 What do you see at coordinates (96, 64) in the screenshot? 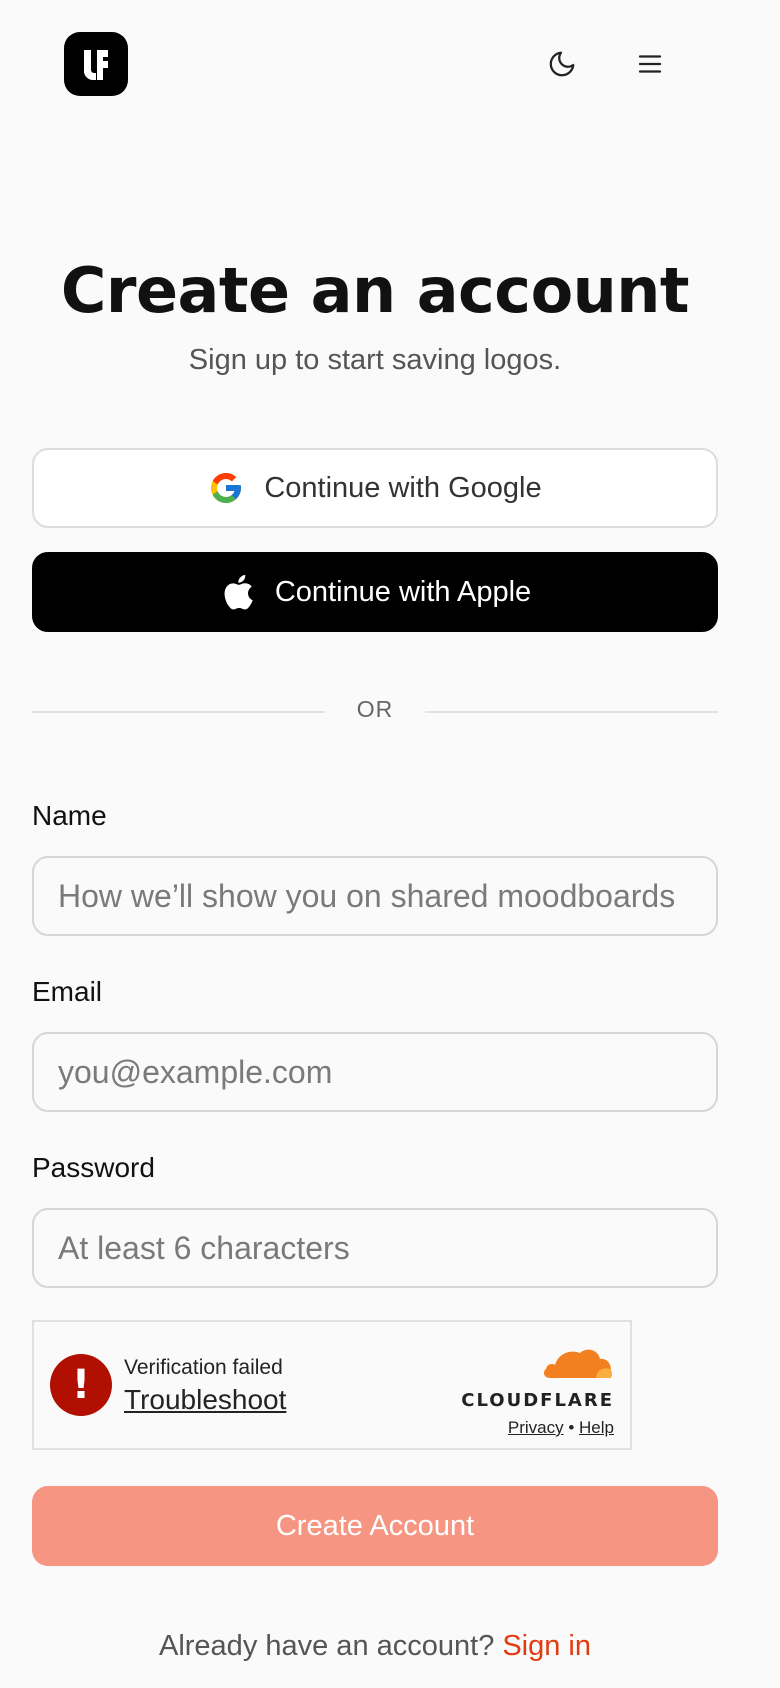
I see `logo-icon` at bounding box center [96, 64].